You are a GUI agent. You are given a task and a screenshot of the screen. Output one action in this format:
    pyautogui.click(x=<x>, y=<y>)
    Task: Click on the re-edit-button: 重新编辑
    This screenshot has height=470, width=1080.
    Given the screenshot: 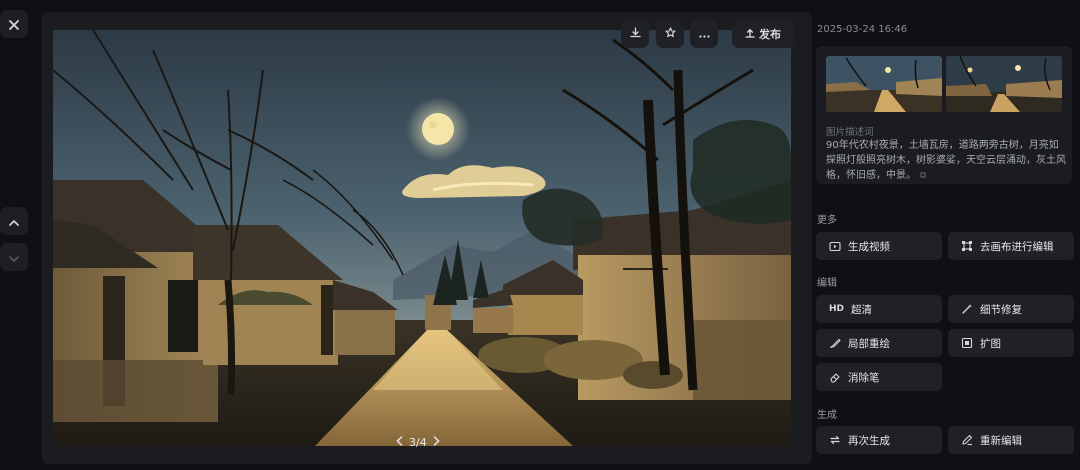 What is the action you would take?
    pyautogui.click(x=1011, y=440)
    